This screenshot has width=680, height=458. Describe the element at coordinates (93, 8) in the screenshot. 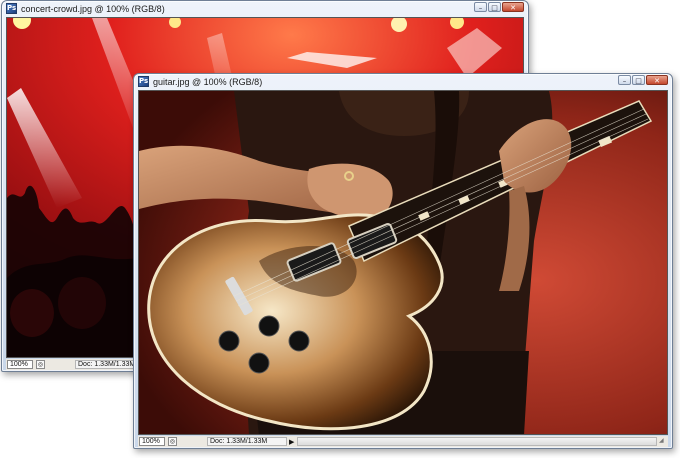

I see `window-title: concert-crowd.jpg @ 100% (RGB/8)` at that location.